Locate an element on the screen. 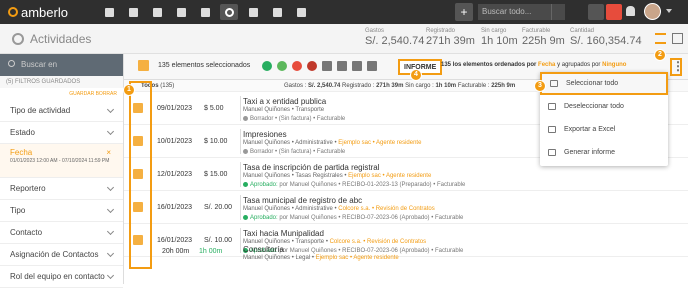  unbill-icon is located at coordinates (312, 66).